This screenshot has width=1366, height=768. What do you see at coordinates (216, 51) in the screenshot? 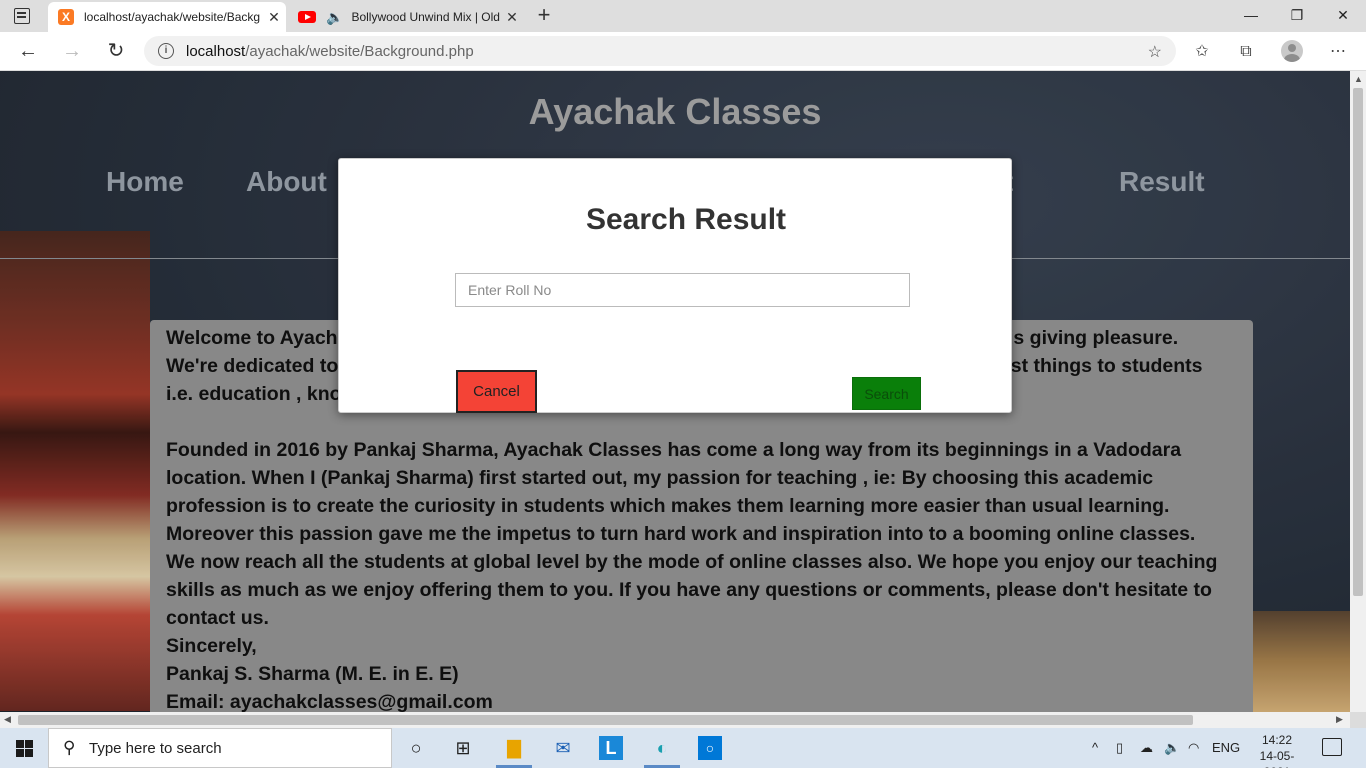
I see `url-host: localhost` at bounding box center [216, 51].